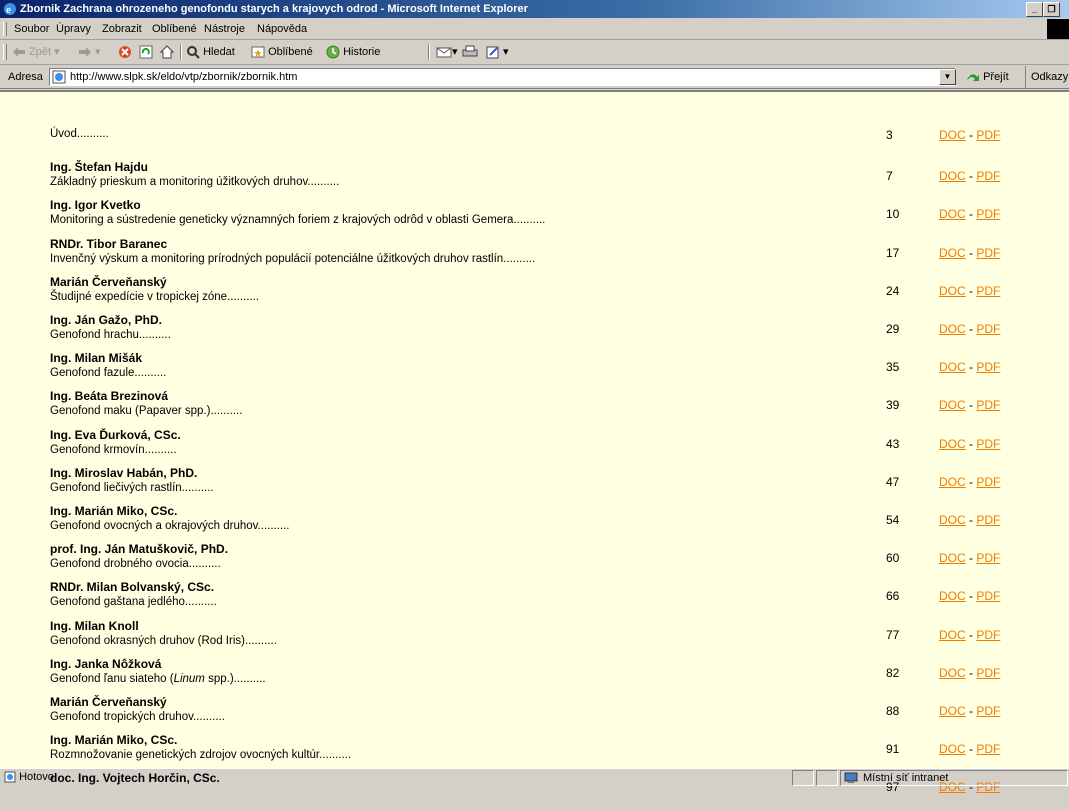  What do you see at coordinates (973, 78) in the screenshot?
I see `go-arrow-icon` at bounding box center [973, 78].